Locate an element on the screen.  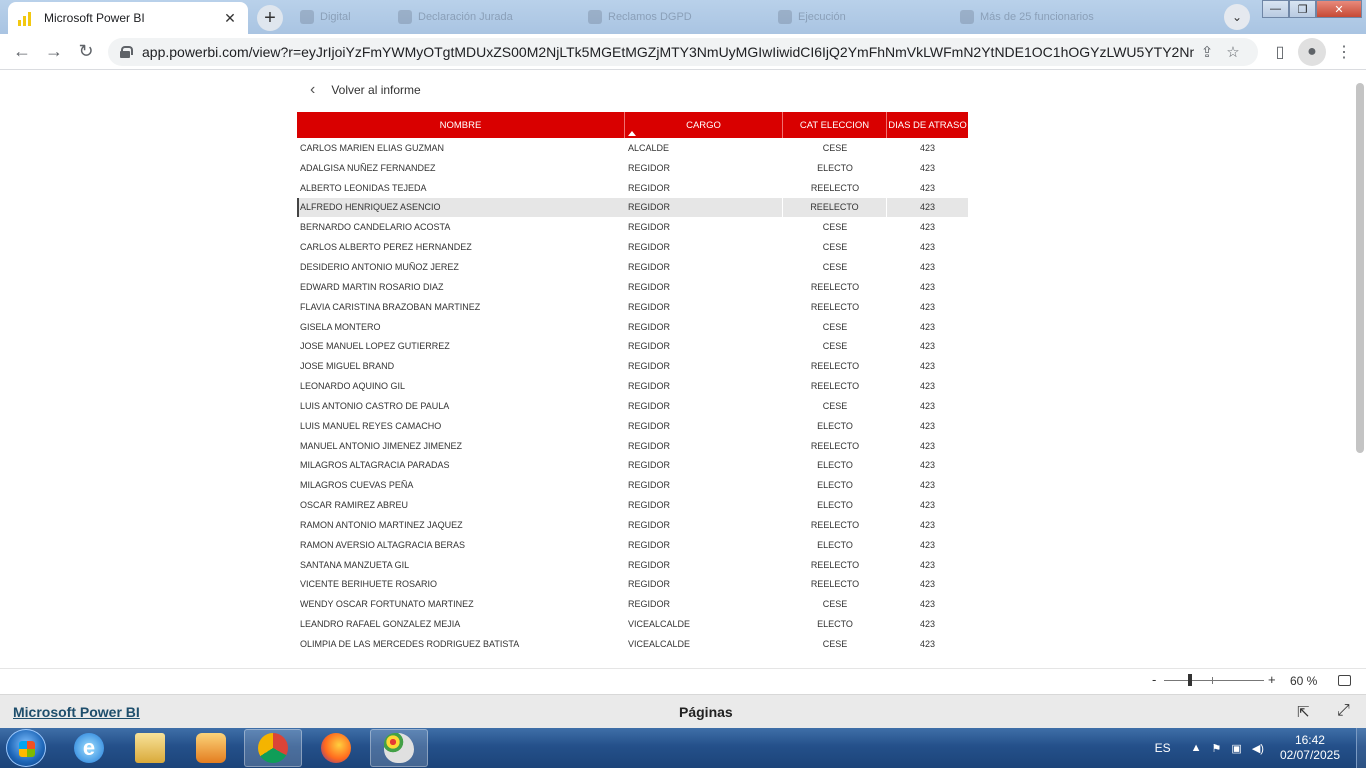
maximize-button: ❐ is located at coordinates (1302, 9).